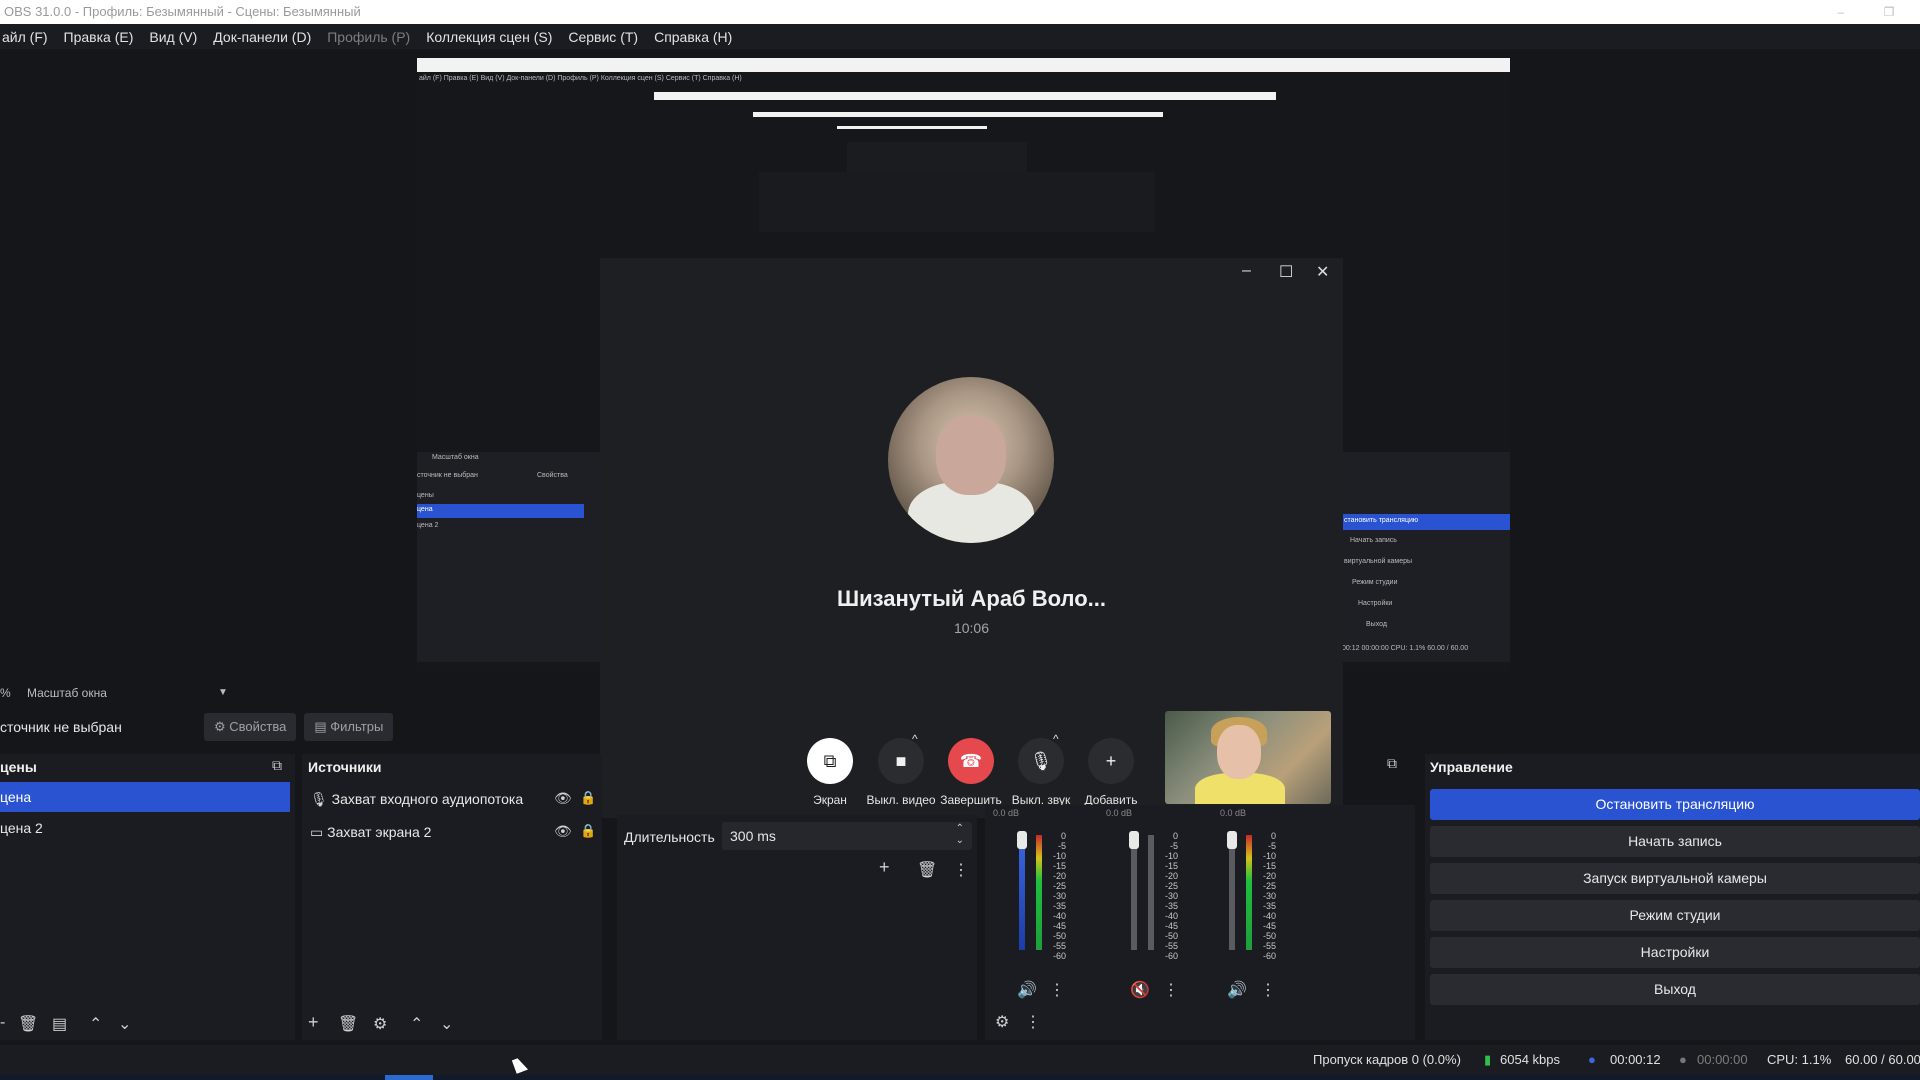 This screenshot has height=1080, width=1920. What do you see at coordinates (1675, 915) in the screenshot?
I see `studio-mode-button: Режим студии` at bounding box center [1675, 915].